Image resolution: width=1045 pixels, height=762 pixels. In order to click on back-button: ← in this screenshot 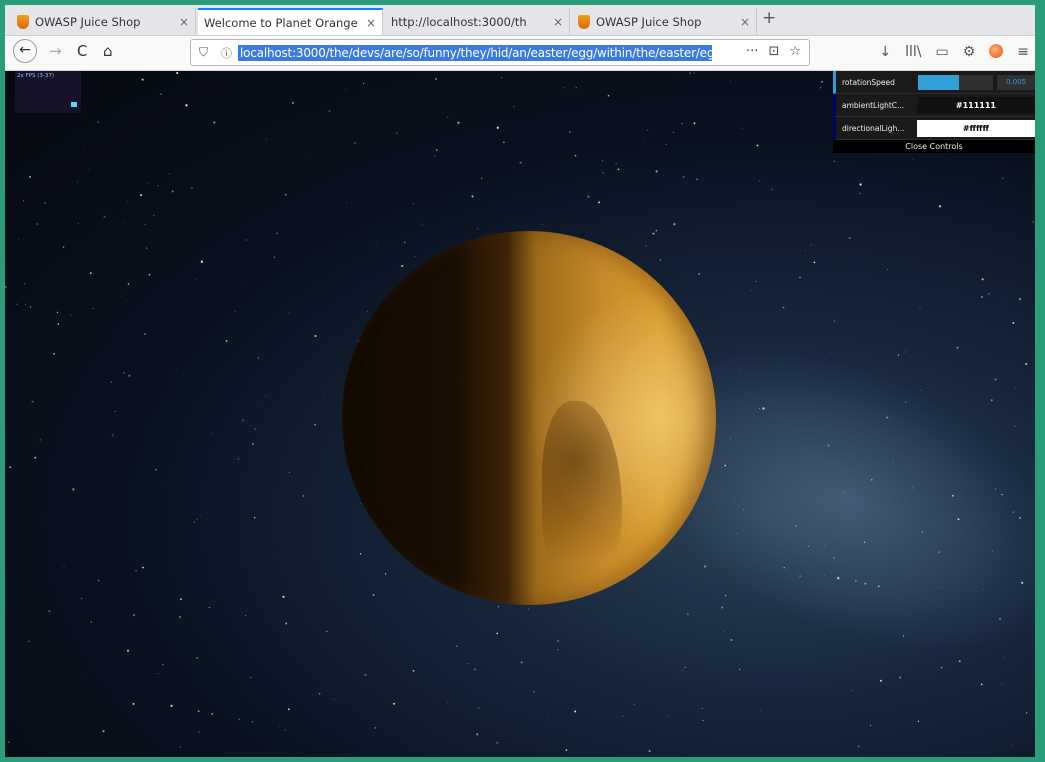, I will do `click(25, 51)`.